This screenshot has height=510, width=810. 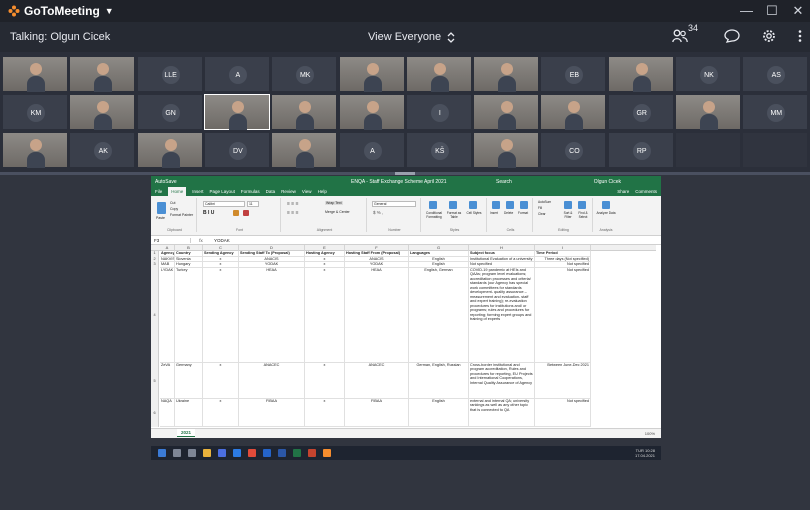 I want to click on copy-button: Copy, so click(x=174, y=209).